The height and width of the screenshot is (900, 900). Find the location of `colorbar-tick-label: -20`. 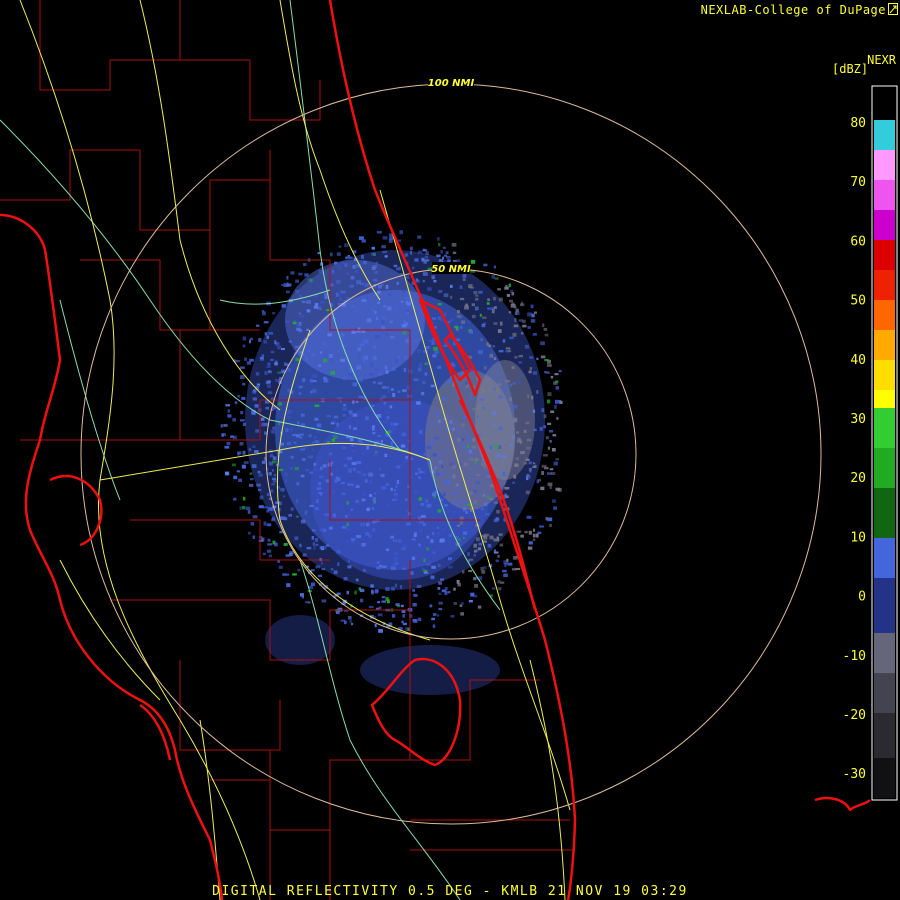

colorbar-tick-label: -20 is located at coordinates (854, 715).